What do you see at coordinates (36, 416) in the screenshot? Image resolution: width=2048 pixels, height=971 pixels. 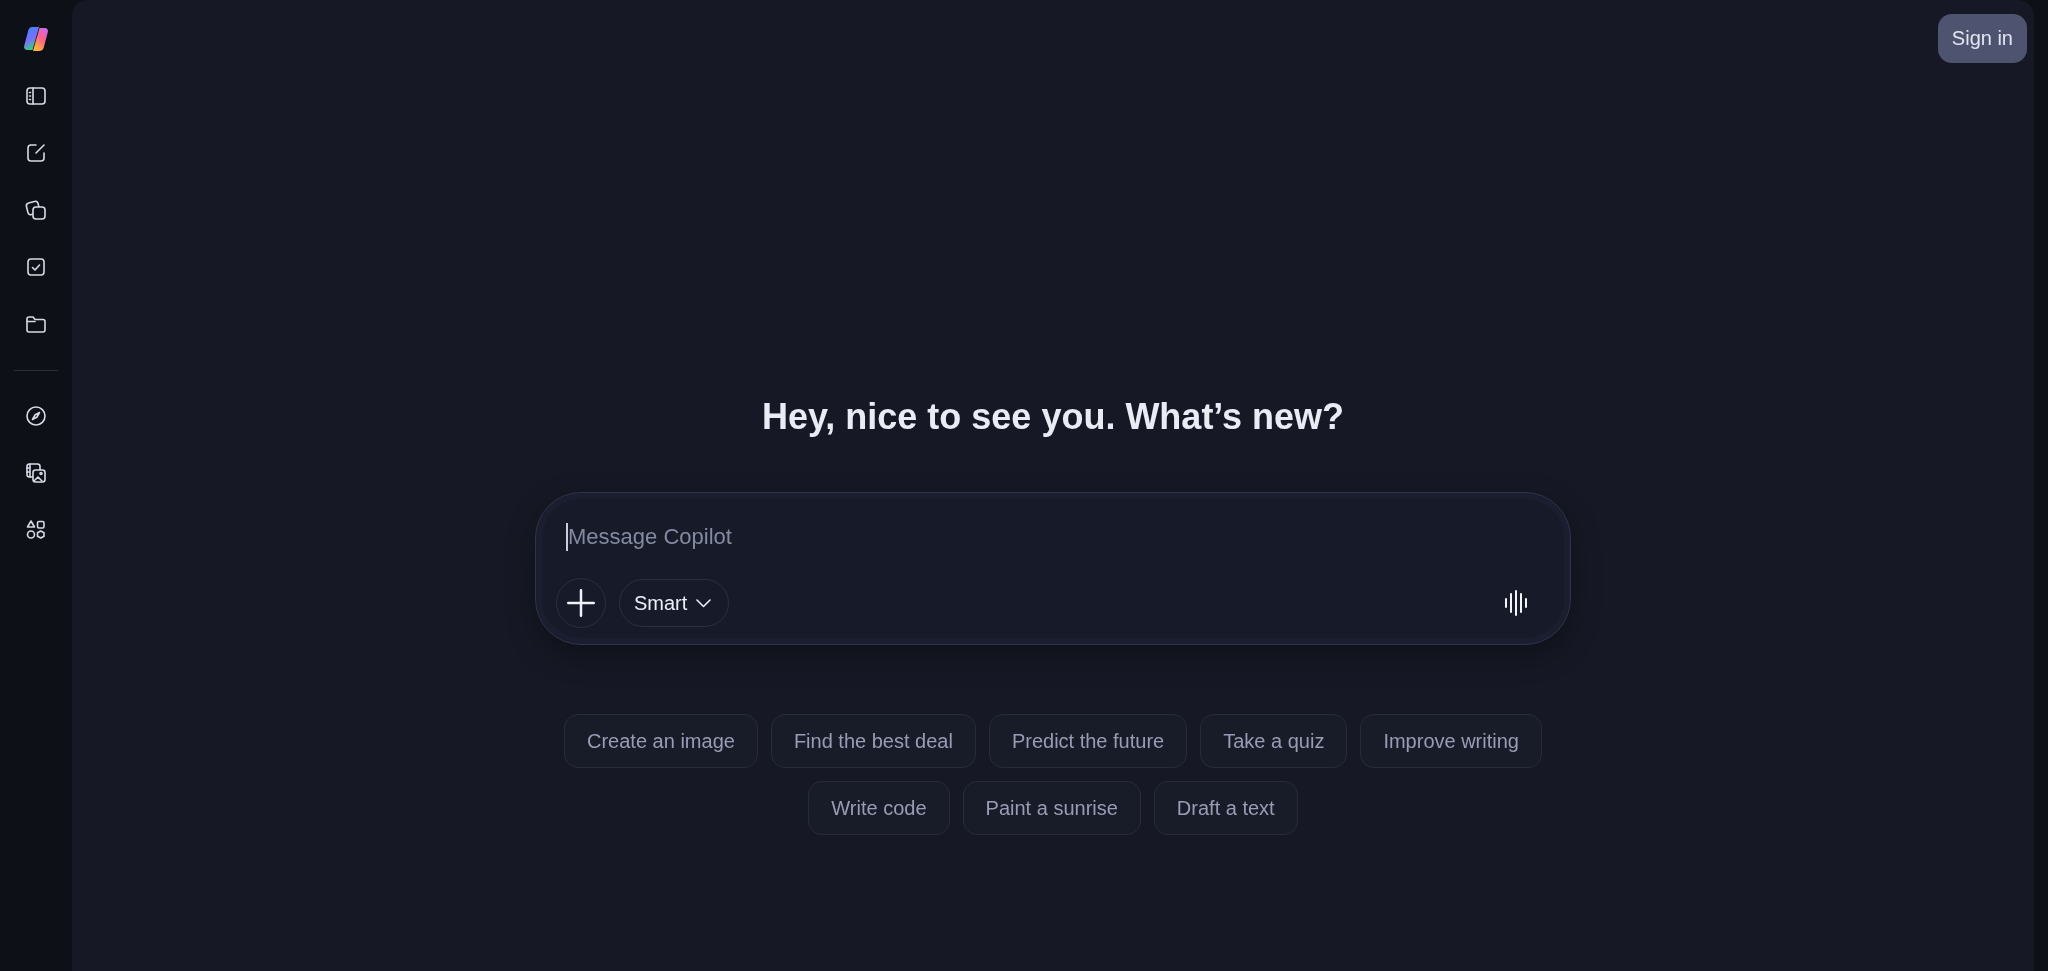 I see `compass-icon` at bounding box center [36, 416].